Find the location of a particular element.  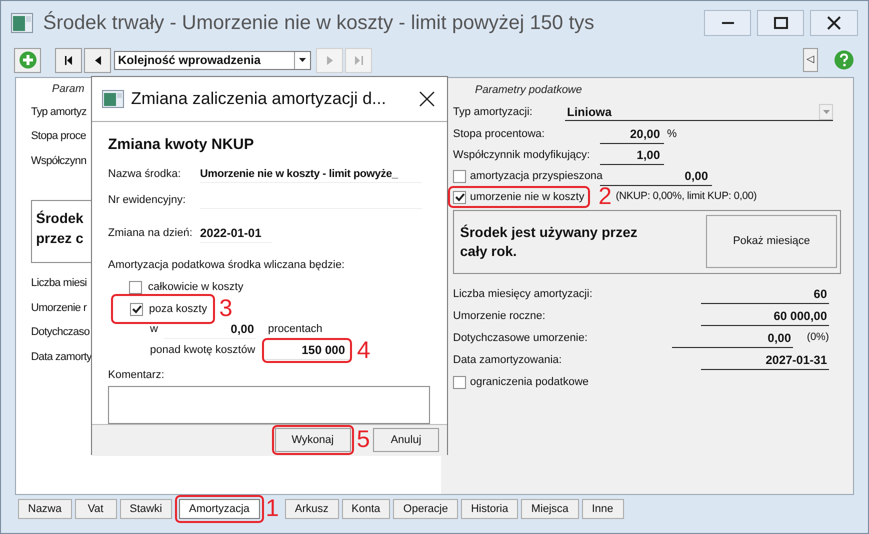

section-heading: Parametry podatkowe is located at coordinates (528, 90).